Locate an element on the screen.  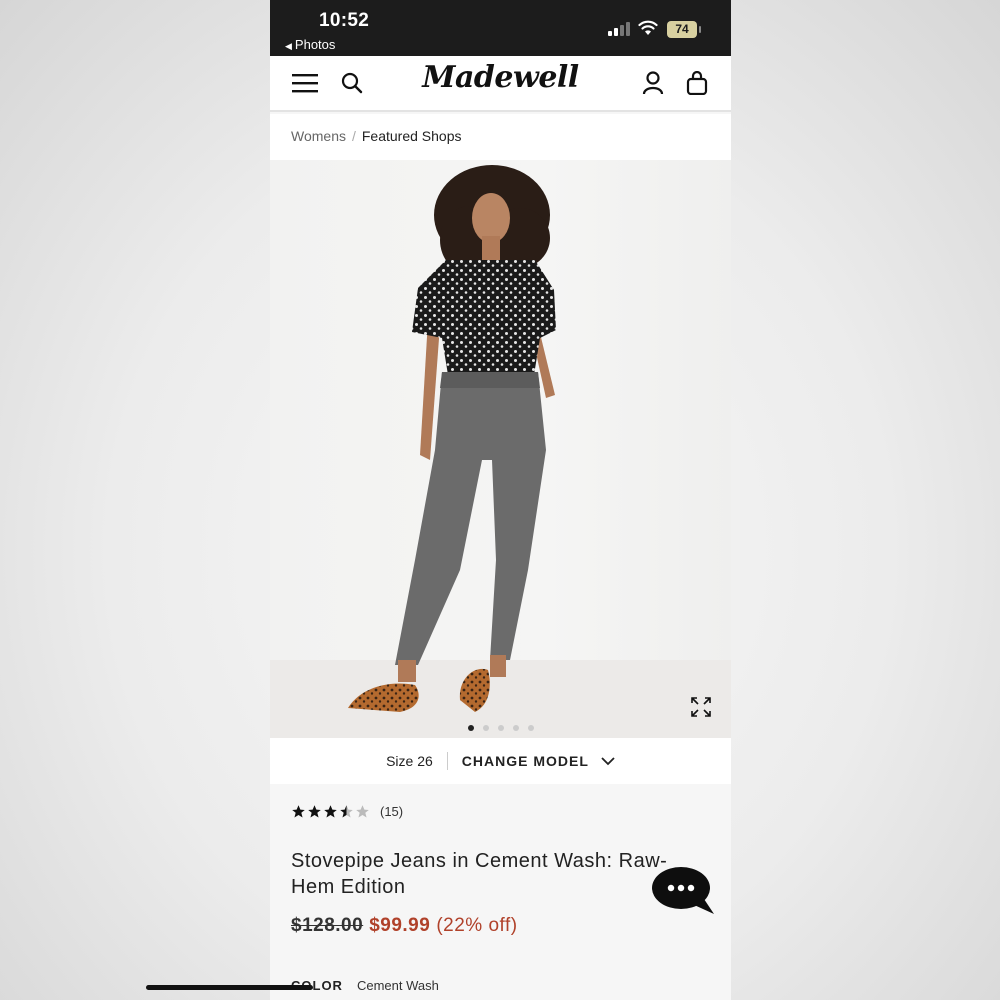
site-header: Madewell is located at coordinates (500, 84).